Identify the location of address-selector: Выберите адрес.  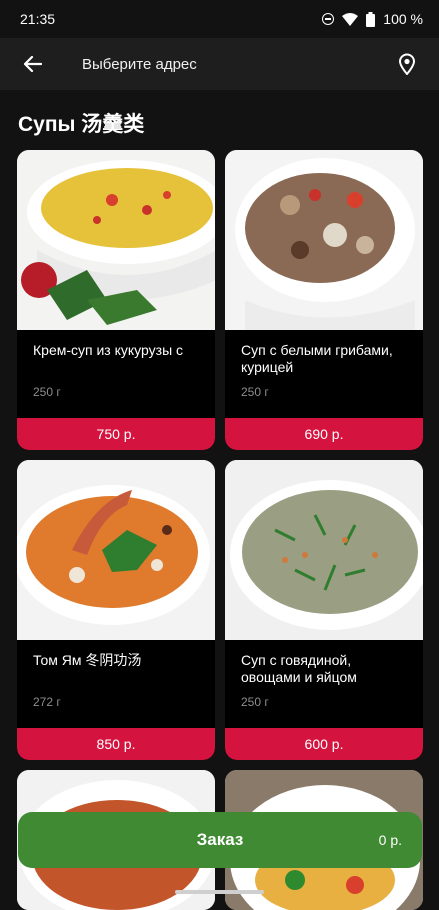
(234, 64).